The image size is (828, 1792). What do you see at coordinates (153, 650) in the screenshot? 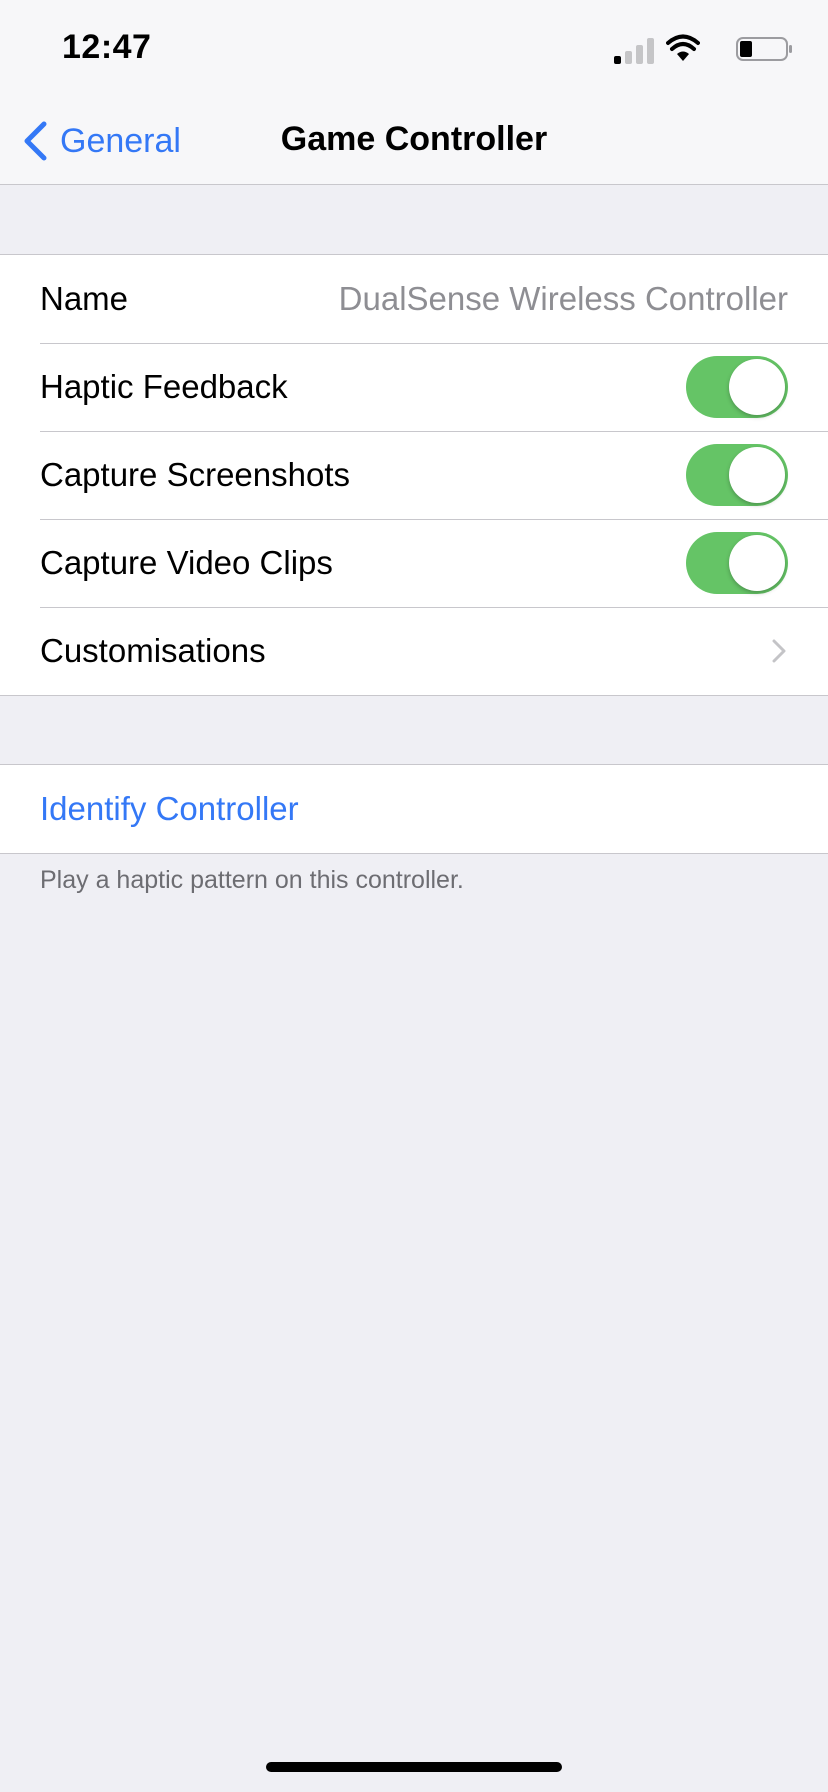
I see `customisations-label: Customisations` at bounding box center [153, 650].